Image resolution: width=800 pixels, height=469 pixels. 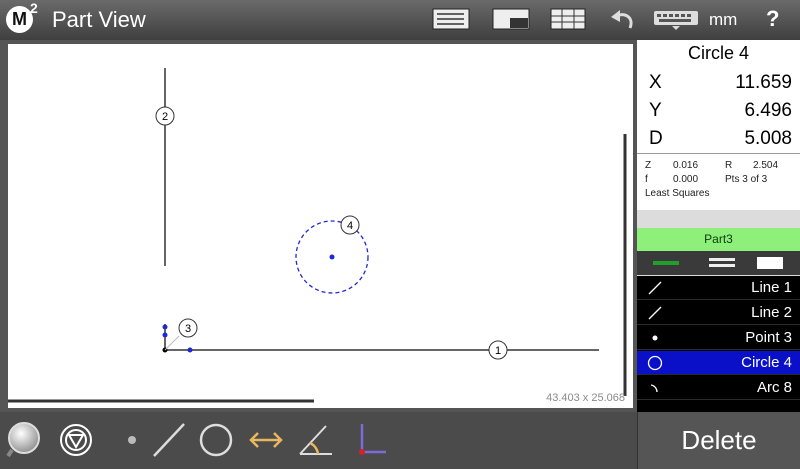 What do you see at coordinates (771, 287) in the screenshot?
I see `feature-label: Line 1` at bounding box center [771, 287].